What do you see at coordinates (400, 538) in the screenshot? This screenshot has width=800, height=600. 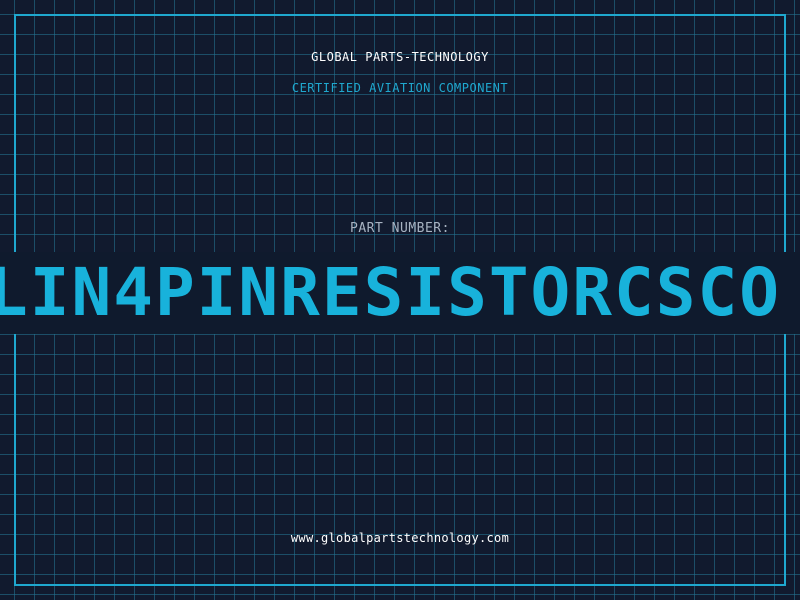 I see `website-url: www.globalpartstechnology.com` at bounding box center [400, 538].